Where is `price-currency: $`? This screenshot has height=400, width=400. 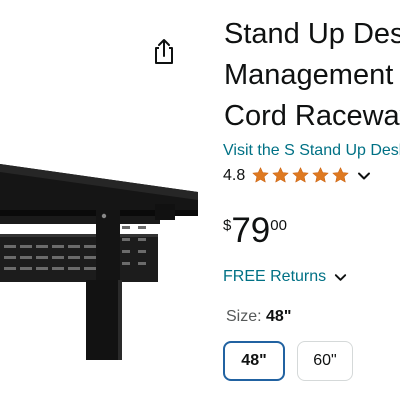 price-currency: $ is located at coordinates (227, 225).